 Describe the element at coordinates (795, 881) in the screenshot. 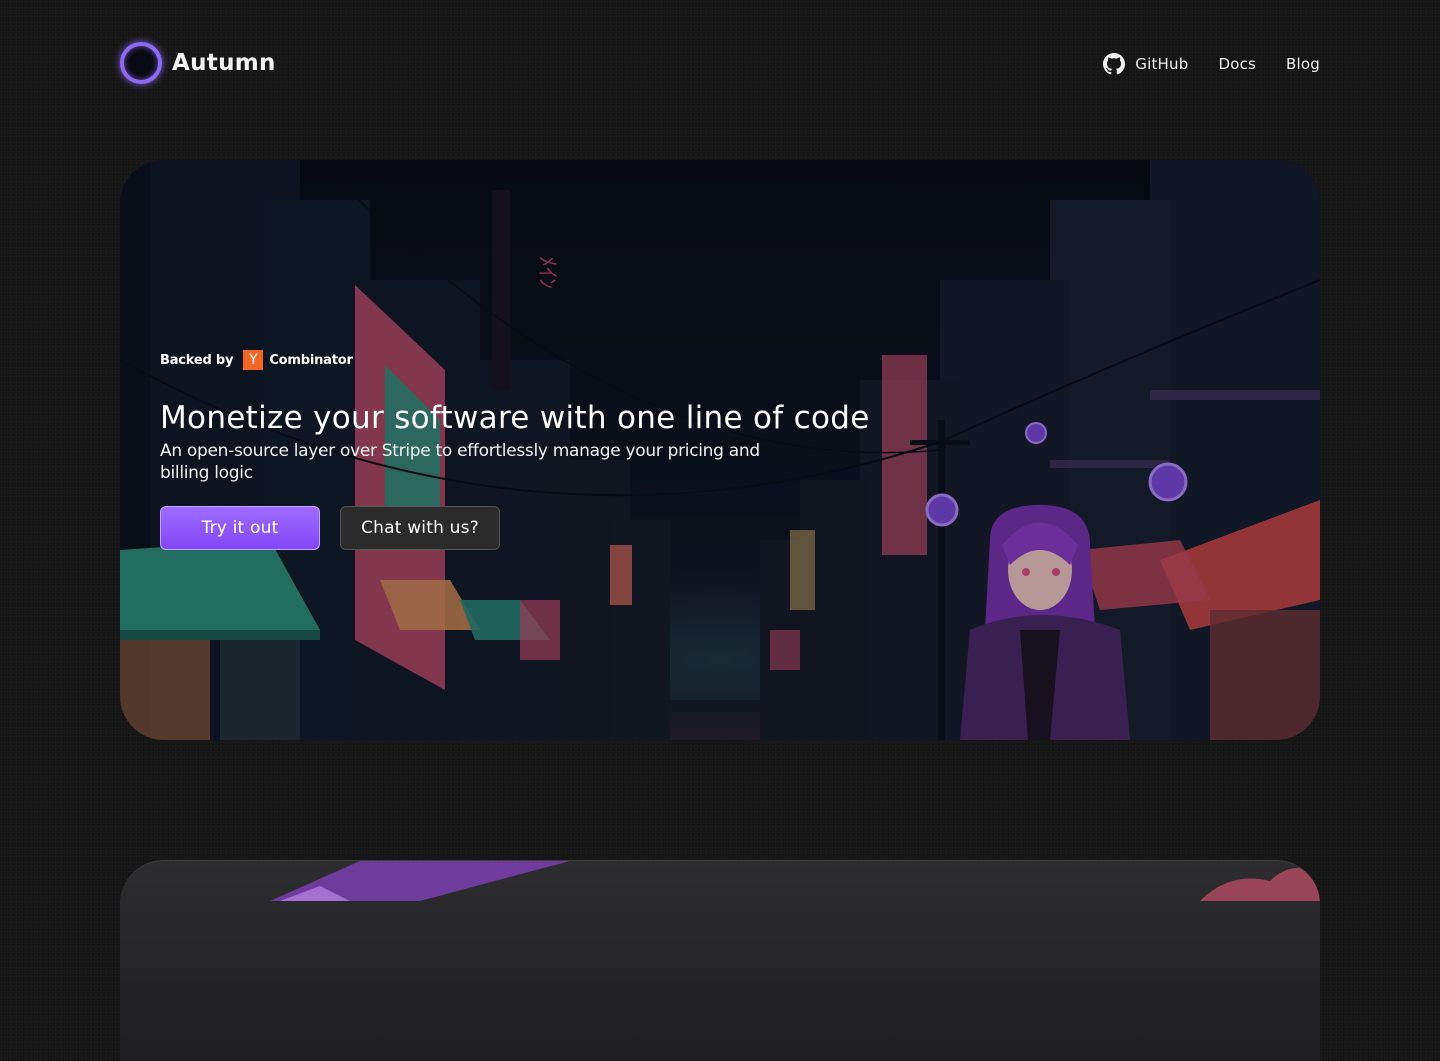

I see `feature-card-illustration` at that location.